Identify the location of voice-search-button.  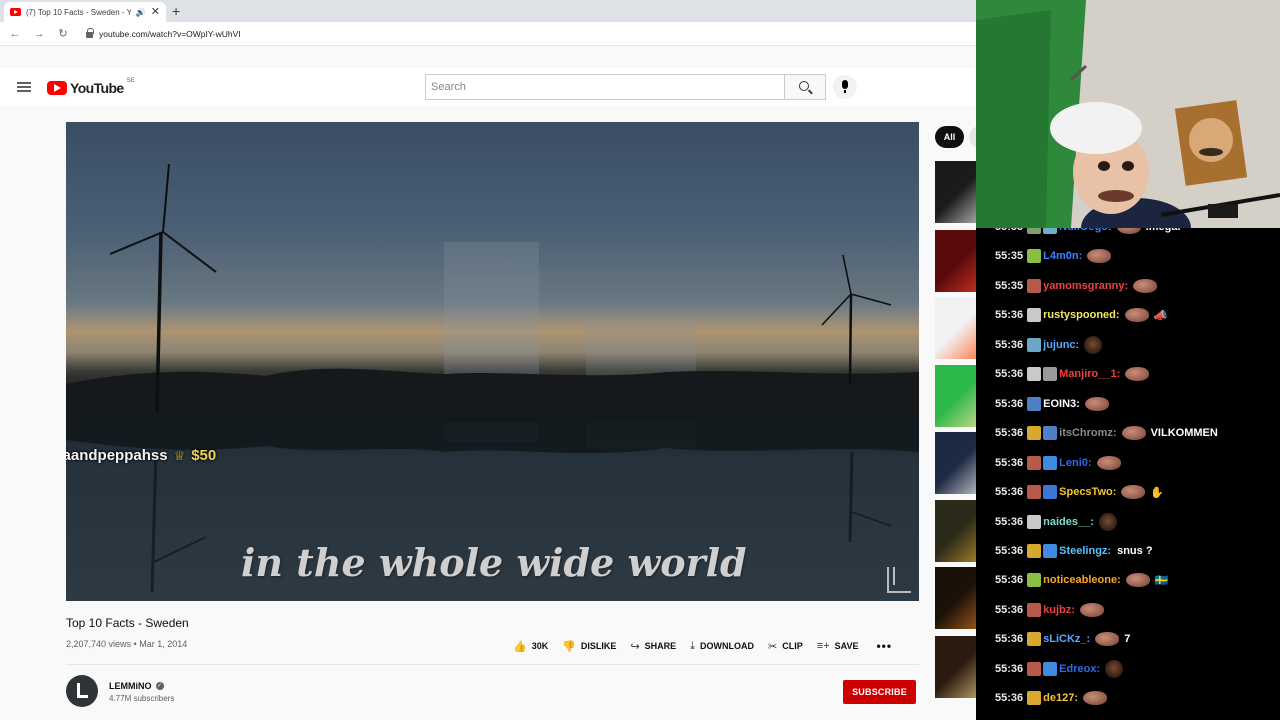
(845, 87).